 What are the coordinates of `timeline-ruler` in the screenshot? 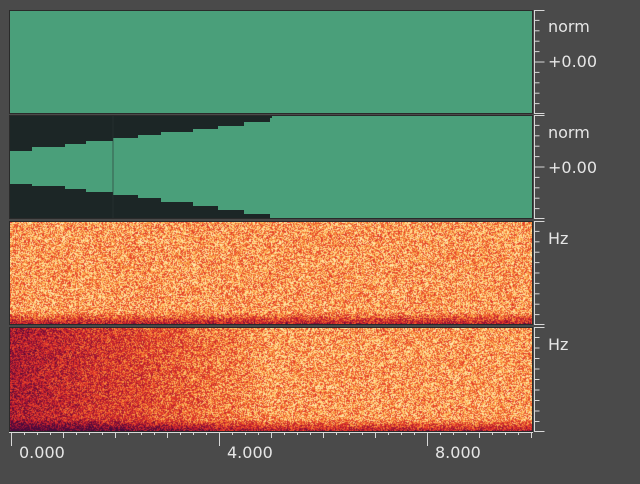 It's located at (320, 456).